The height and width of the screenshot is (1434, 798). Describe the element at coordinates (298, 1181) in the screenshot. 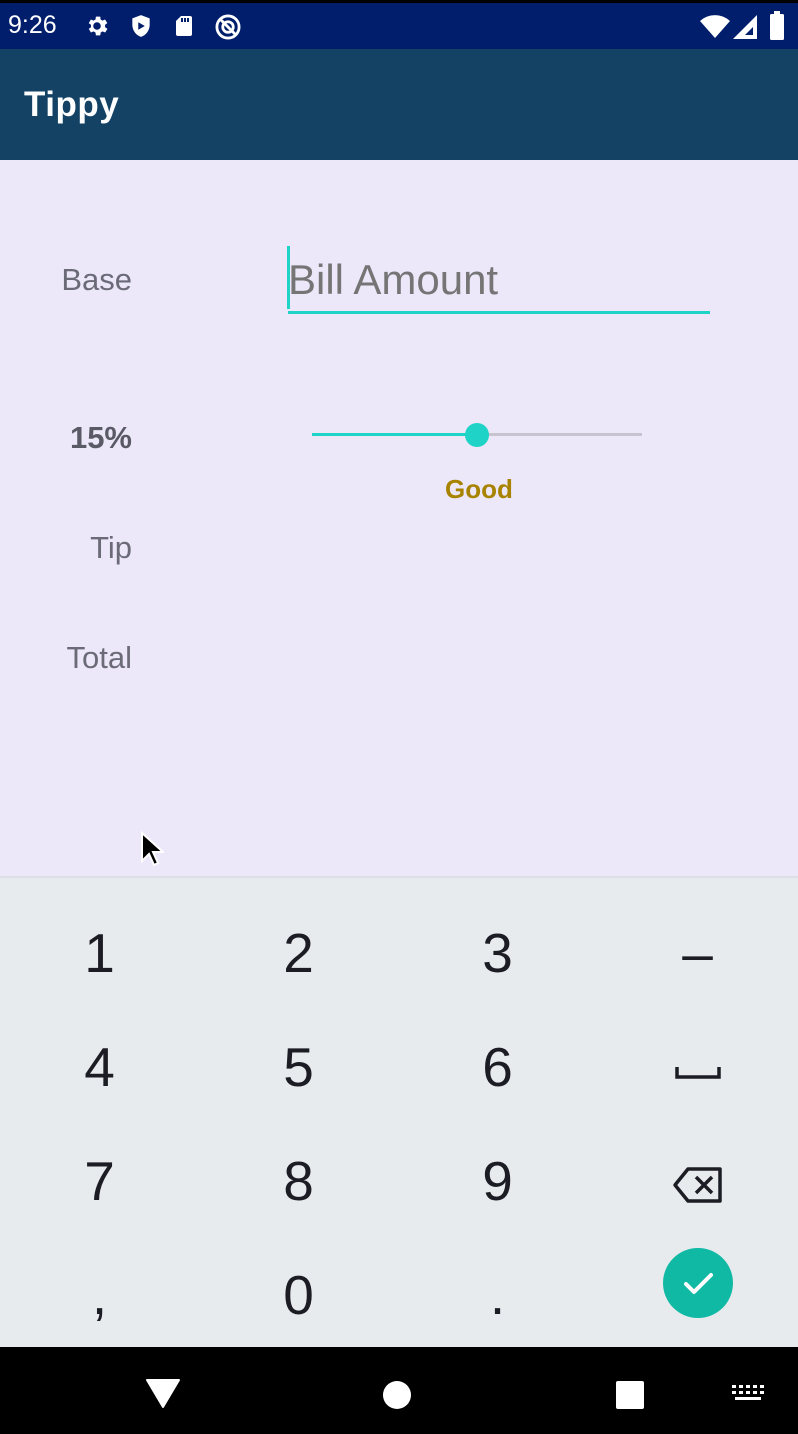

I see `key-8: 8` at that location.